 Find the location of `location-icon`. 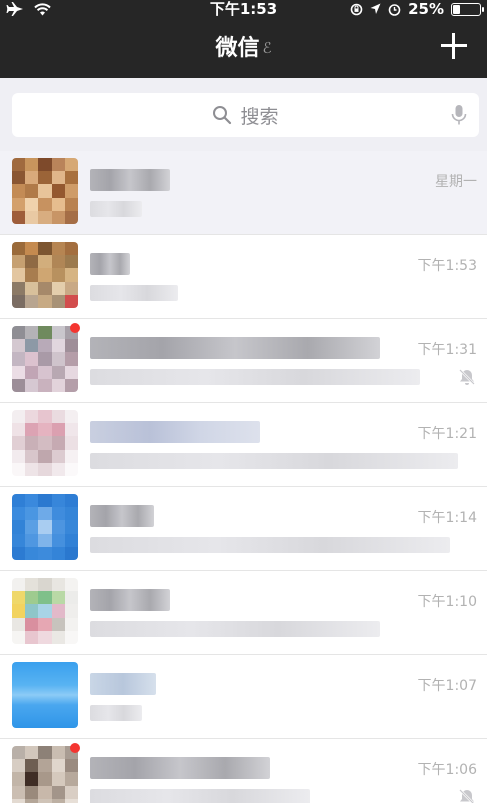

location-icon is located at coordinates (375, 8).